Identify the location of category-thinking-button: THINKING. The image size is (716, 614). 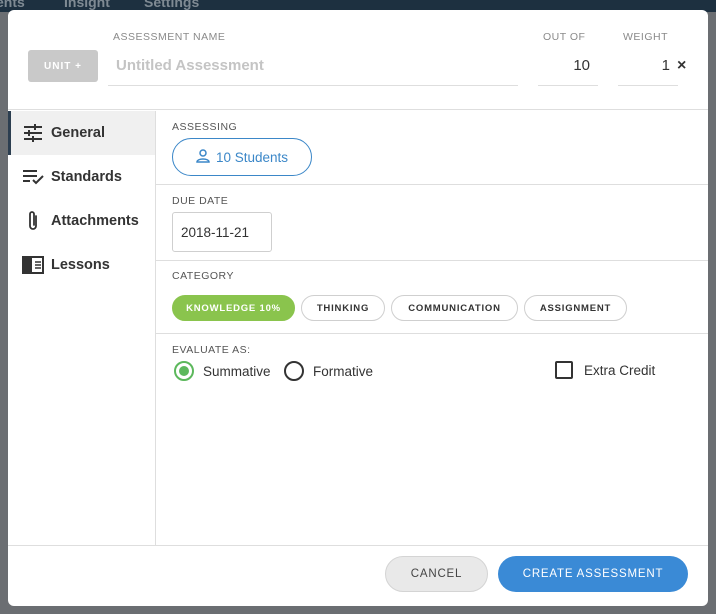
(343, 308).